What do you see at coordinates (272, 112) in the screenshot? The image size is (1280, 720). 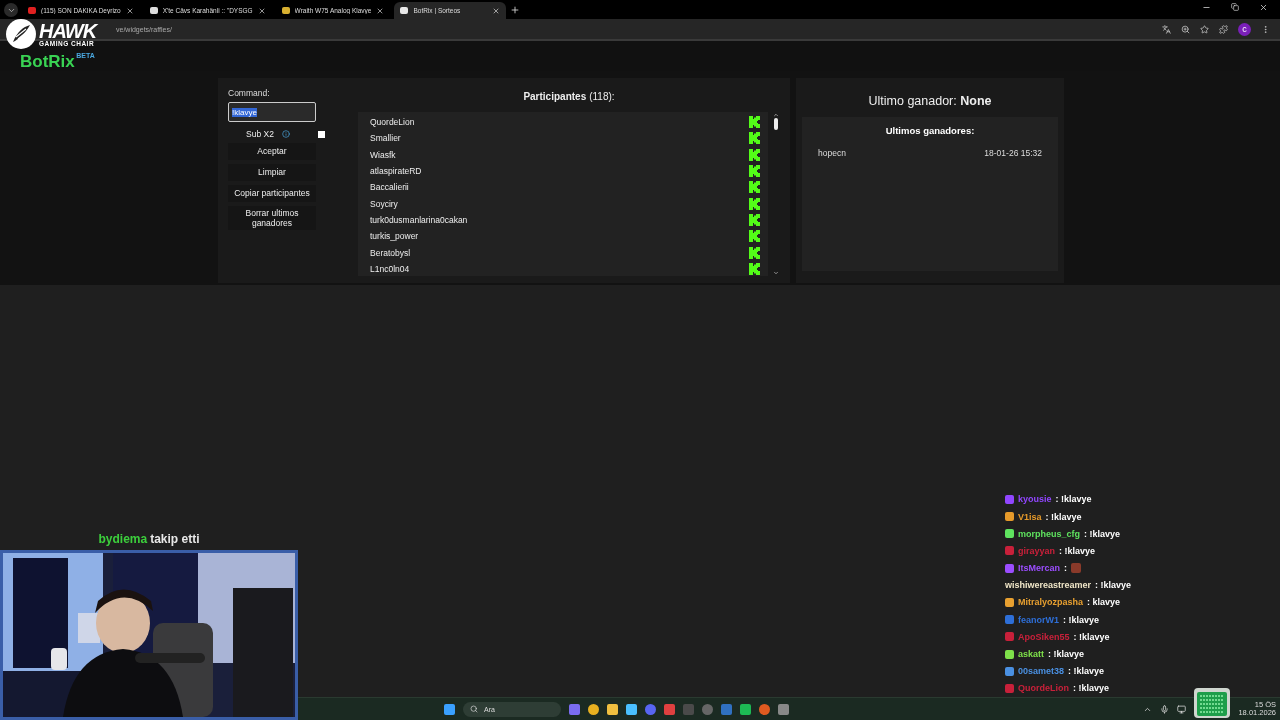 I see `command-field: !klavye` at bounding box center [272, 112].